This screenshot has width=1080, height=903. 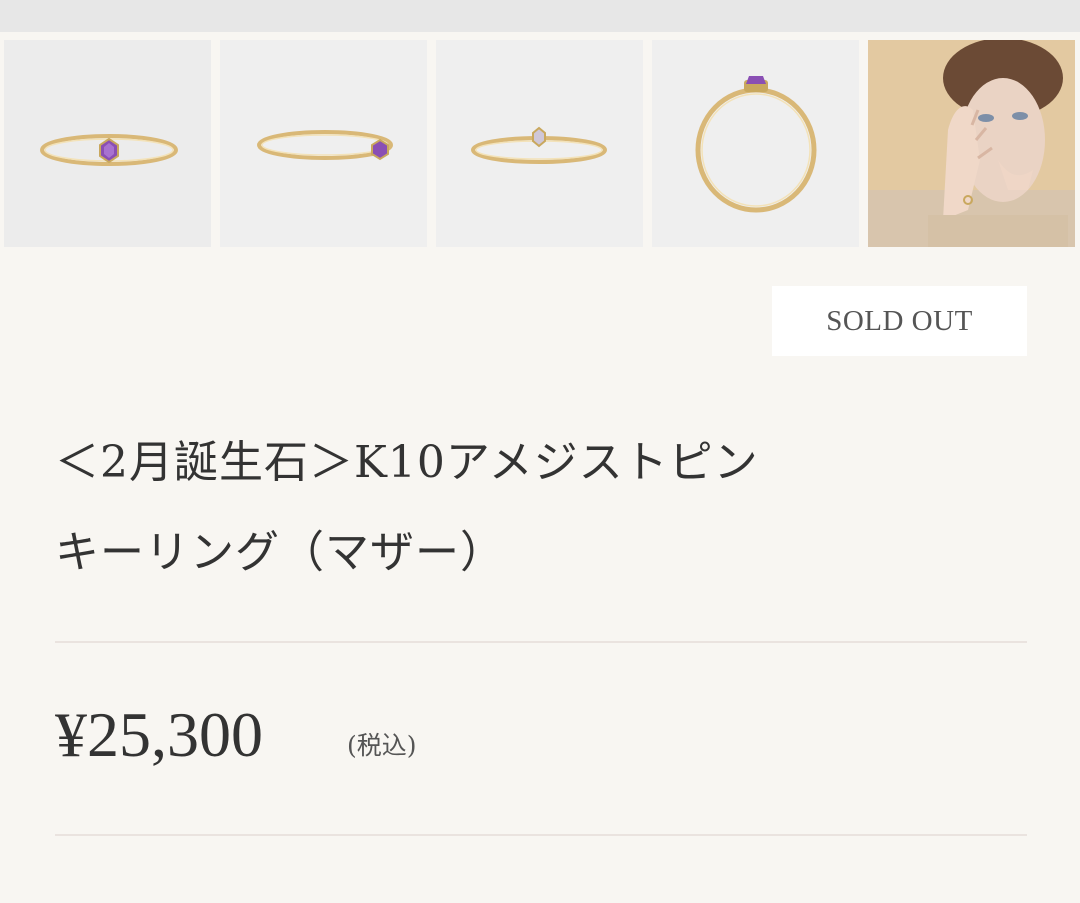 I want to click on ring-side-image, so click(x=755, y=143).